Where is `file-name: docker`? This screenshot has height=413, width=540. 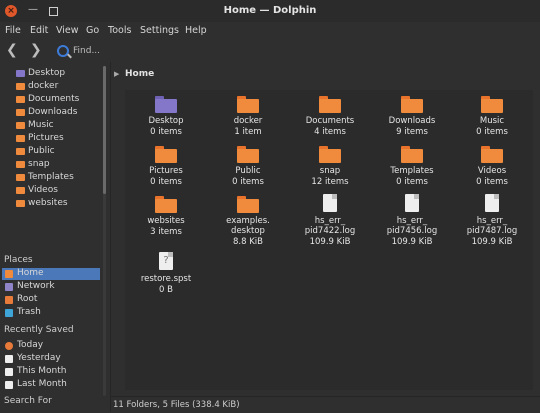
file-name: docker is located at coordinates (248, 121).